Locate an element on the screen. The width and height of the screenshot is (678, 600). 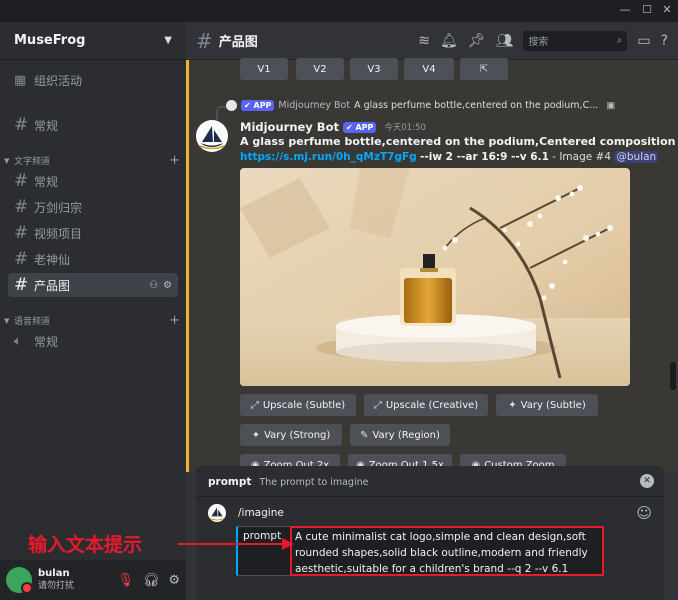
scrollbar is located at coordinates (673, 376).